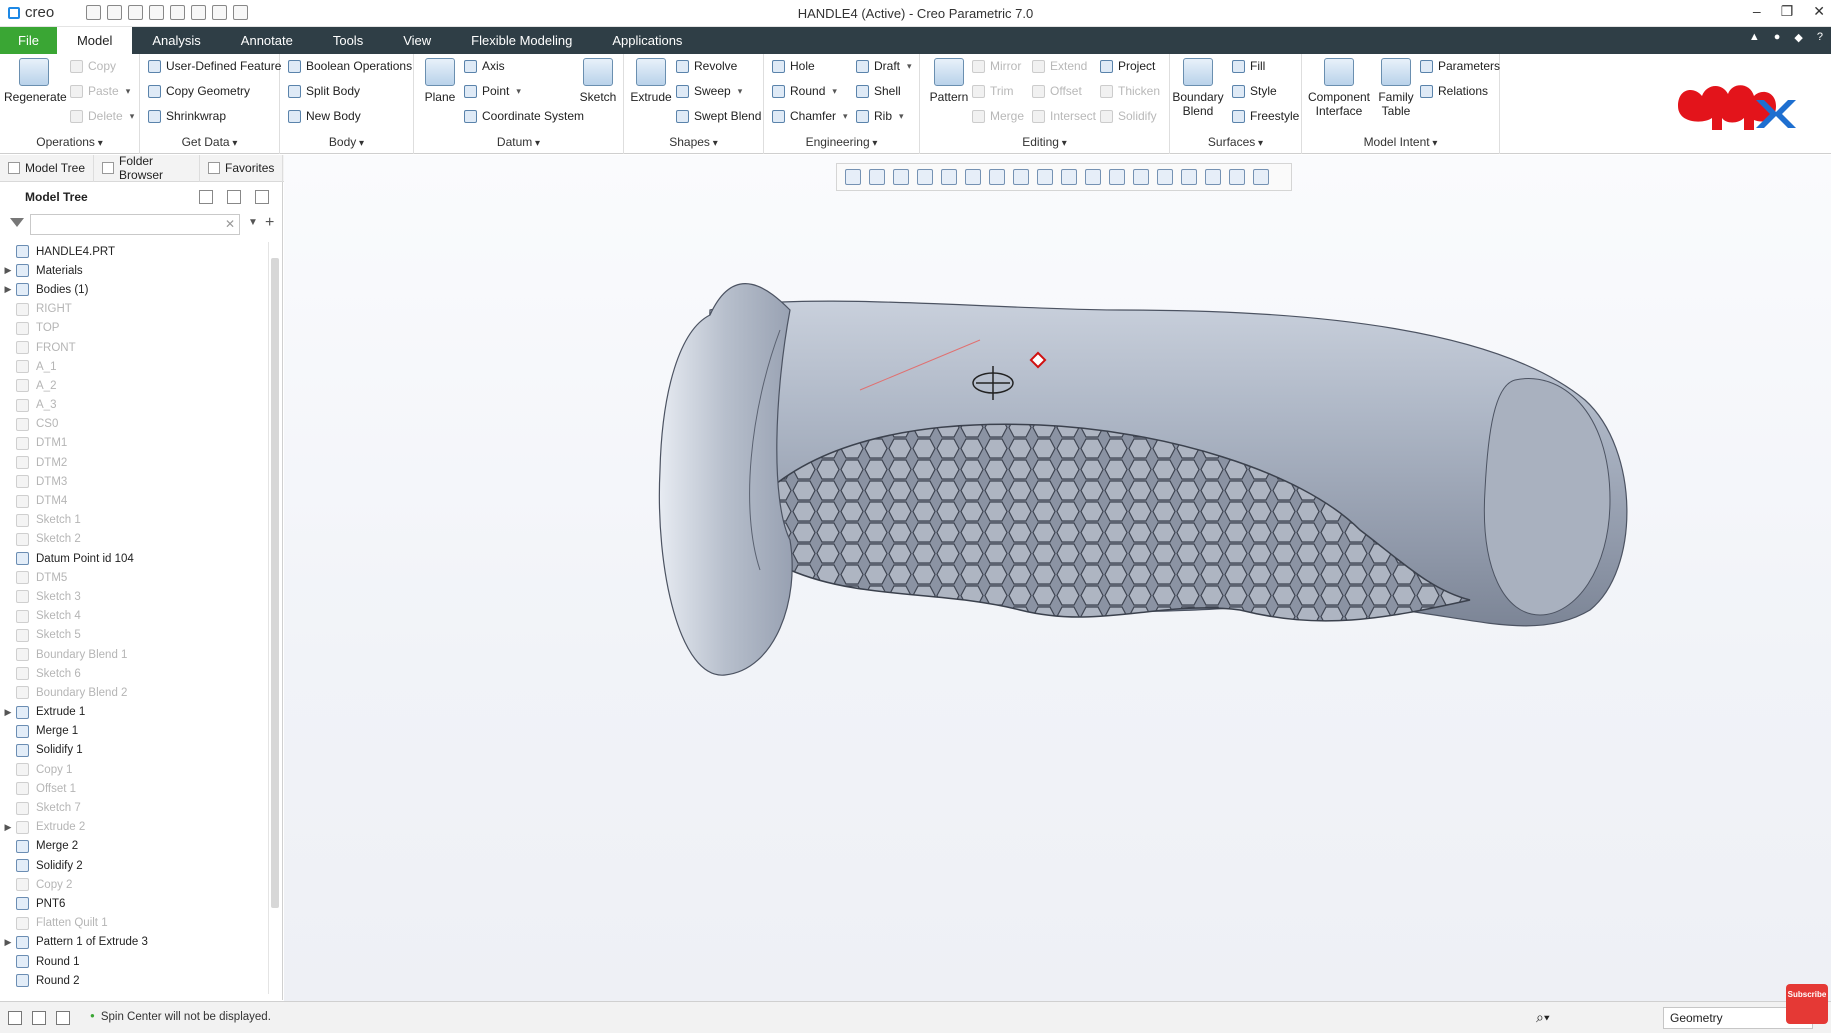 The width and height of the screenshot is (1831, 1033). Describe the element at coordinates (1057, 91) in the screenshot. I see `offset-button: Offset` at that location.